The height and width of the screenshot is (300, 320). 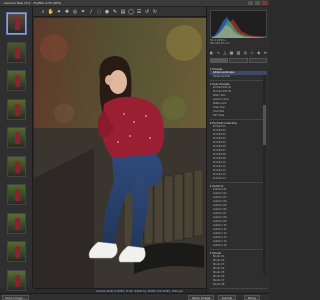 I want to click on histogram-graph, so click(x=239, y=27).